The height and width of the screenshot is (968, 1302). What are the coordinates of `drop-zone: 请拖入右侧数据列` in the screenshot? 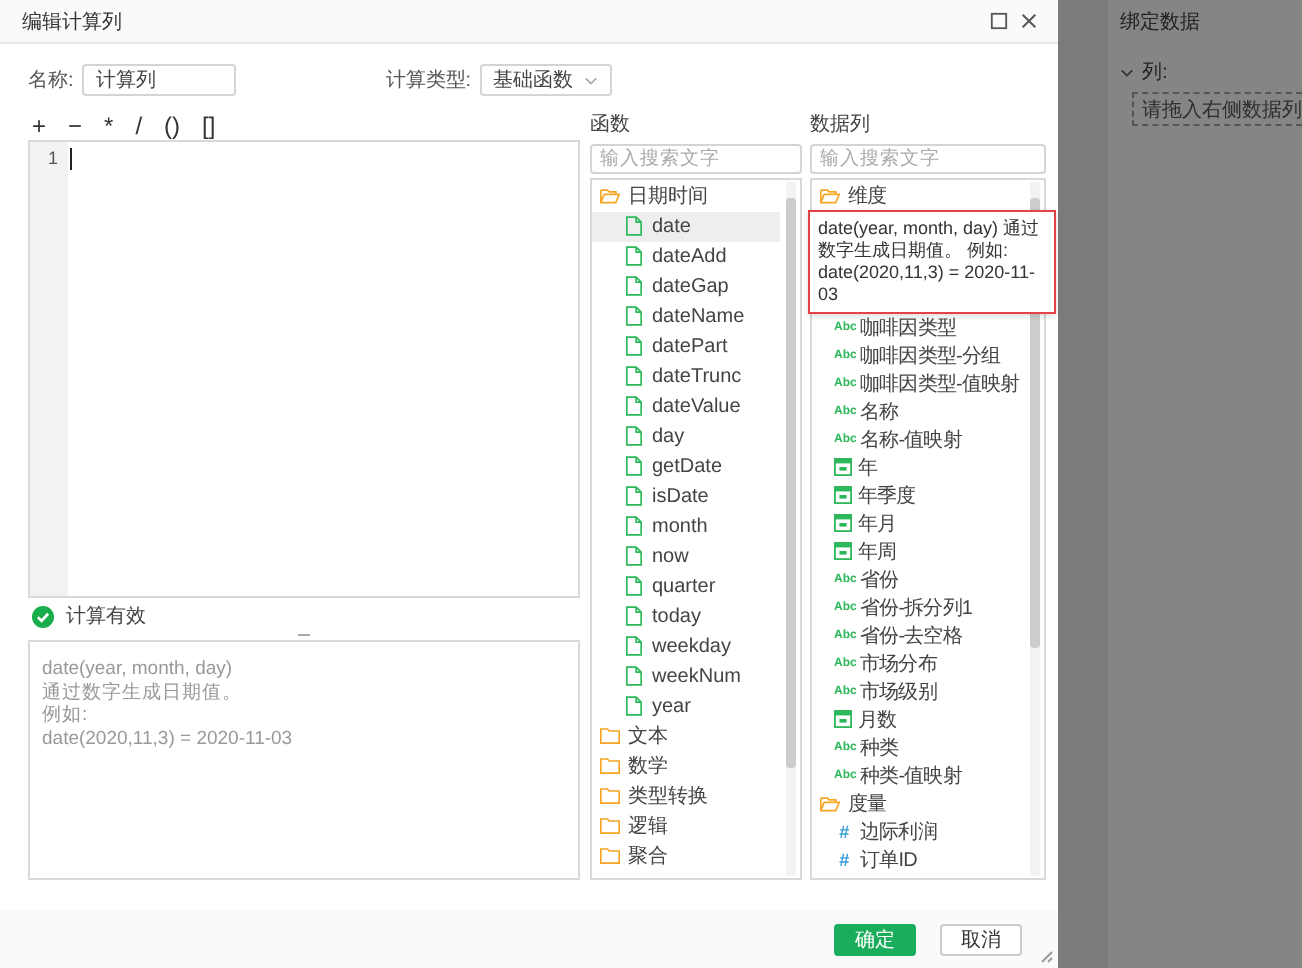 It's located at (1217, 109).